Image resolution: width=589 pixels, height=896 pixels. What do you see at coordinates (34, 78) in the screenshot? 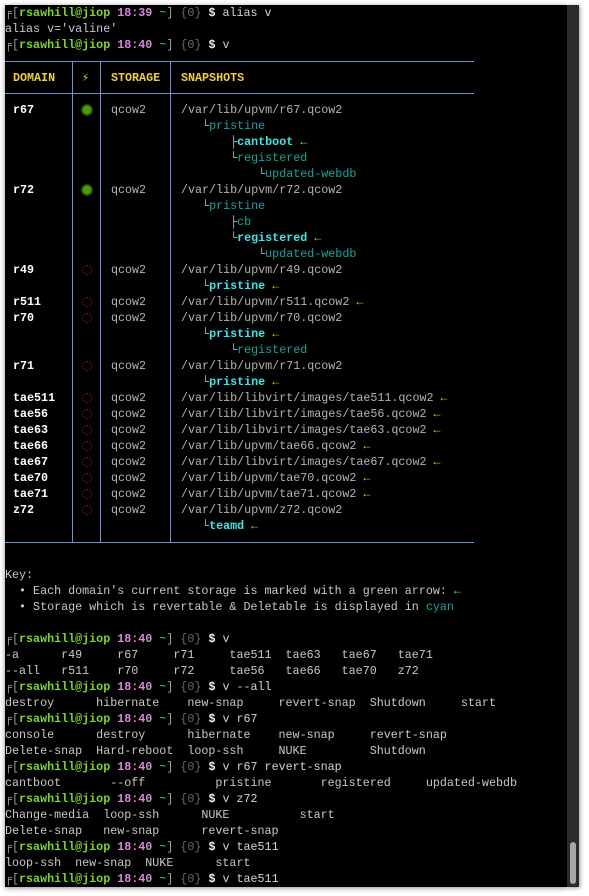
I see `header-domain: DOMAIN` at bounding box center [34, 78].